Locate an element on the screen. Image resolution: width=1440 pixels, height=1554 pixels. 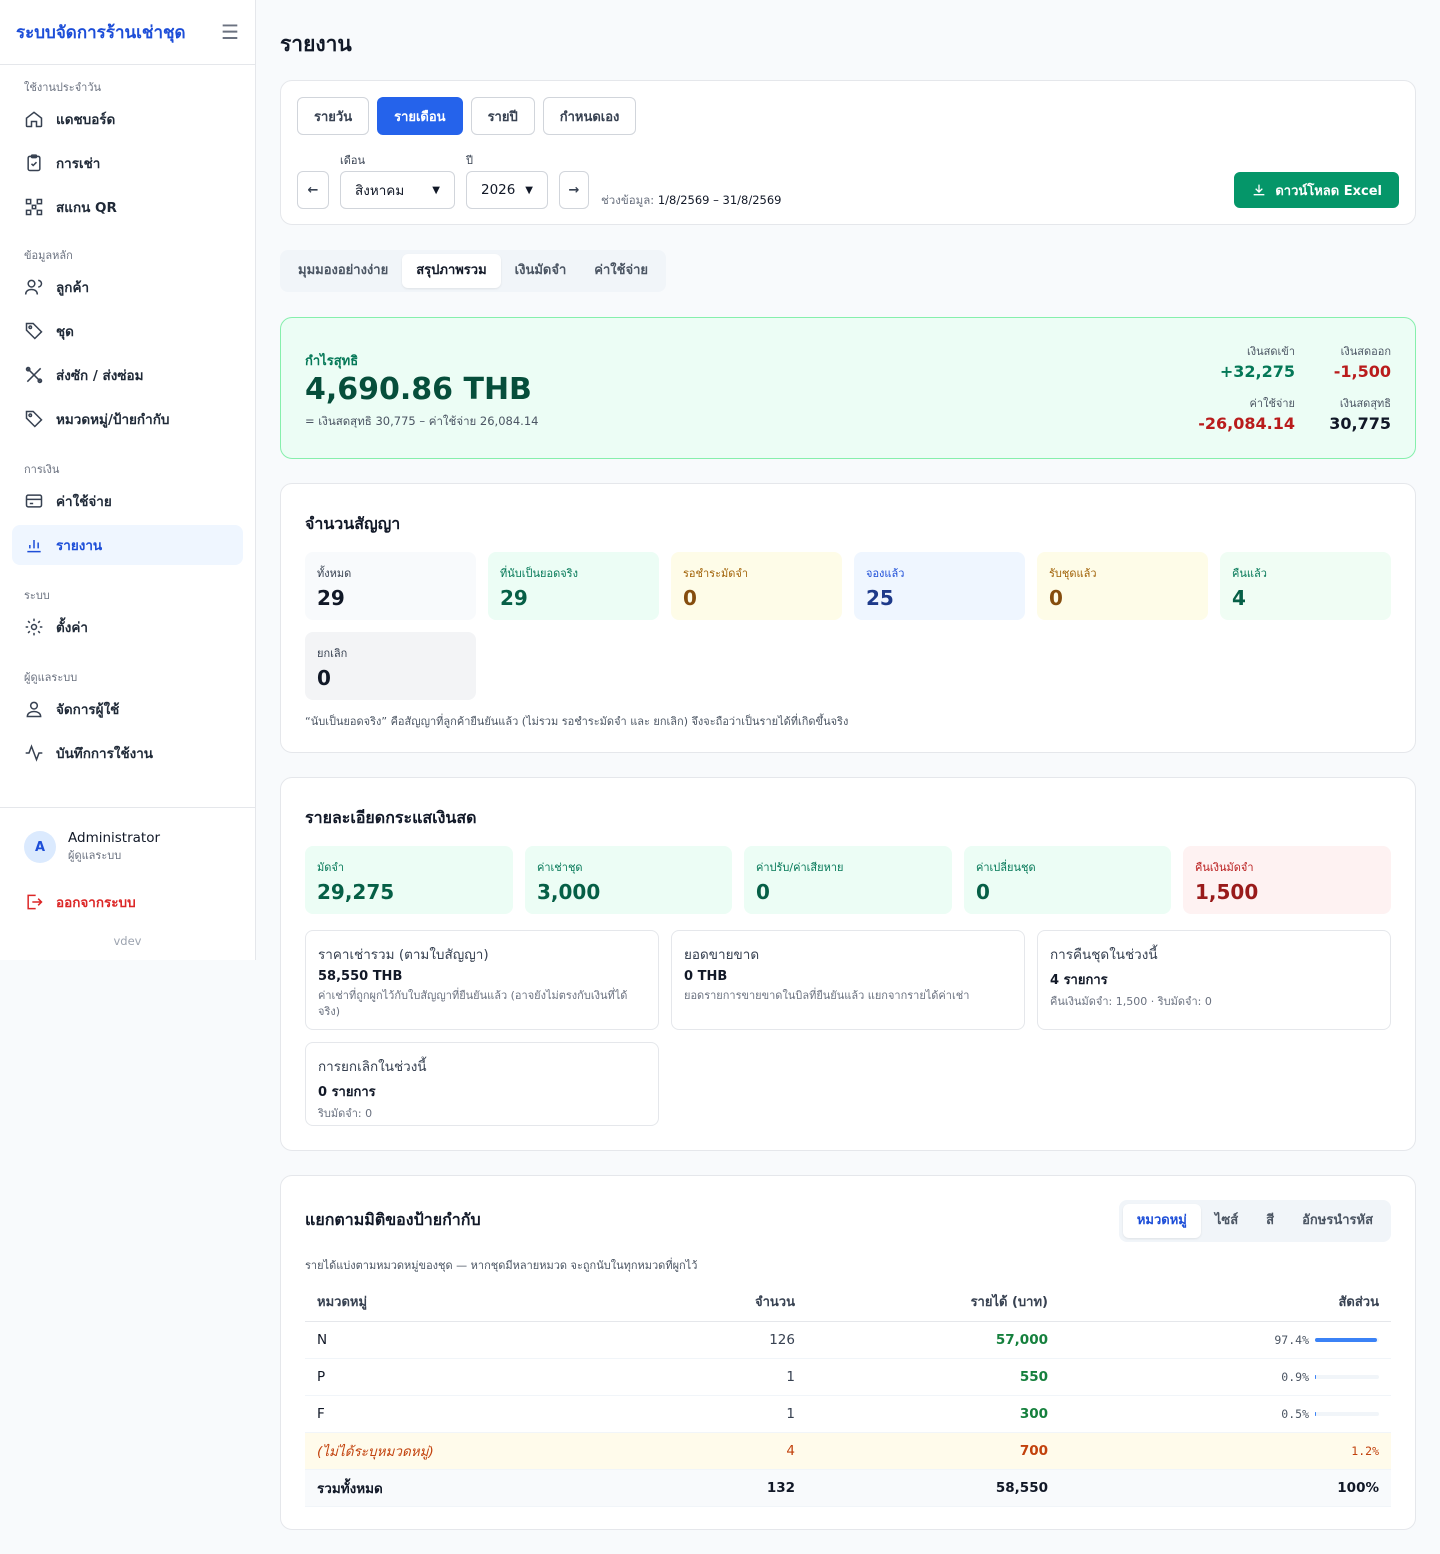
share-text: 0.5% is located at coordinates (1295, 1413).